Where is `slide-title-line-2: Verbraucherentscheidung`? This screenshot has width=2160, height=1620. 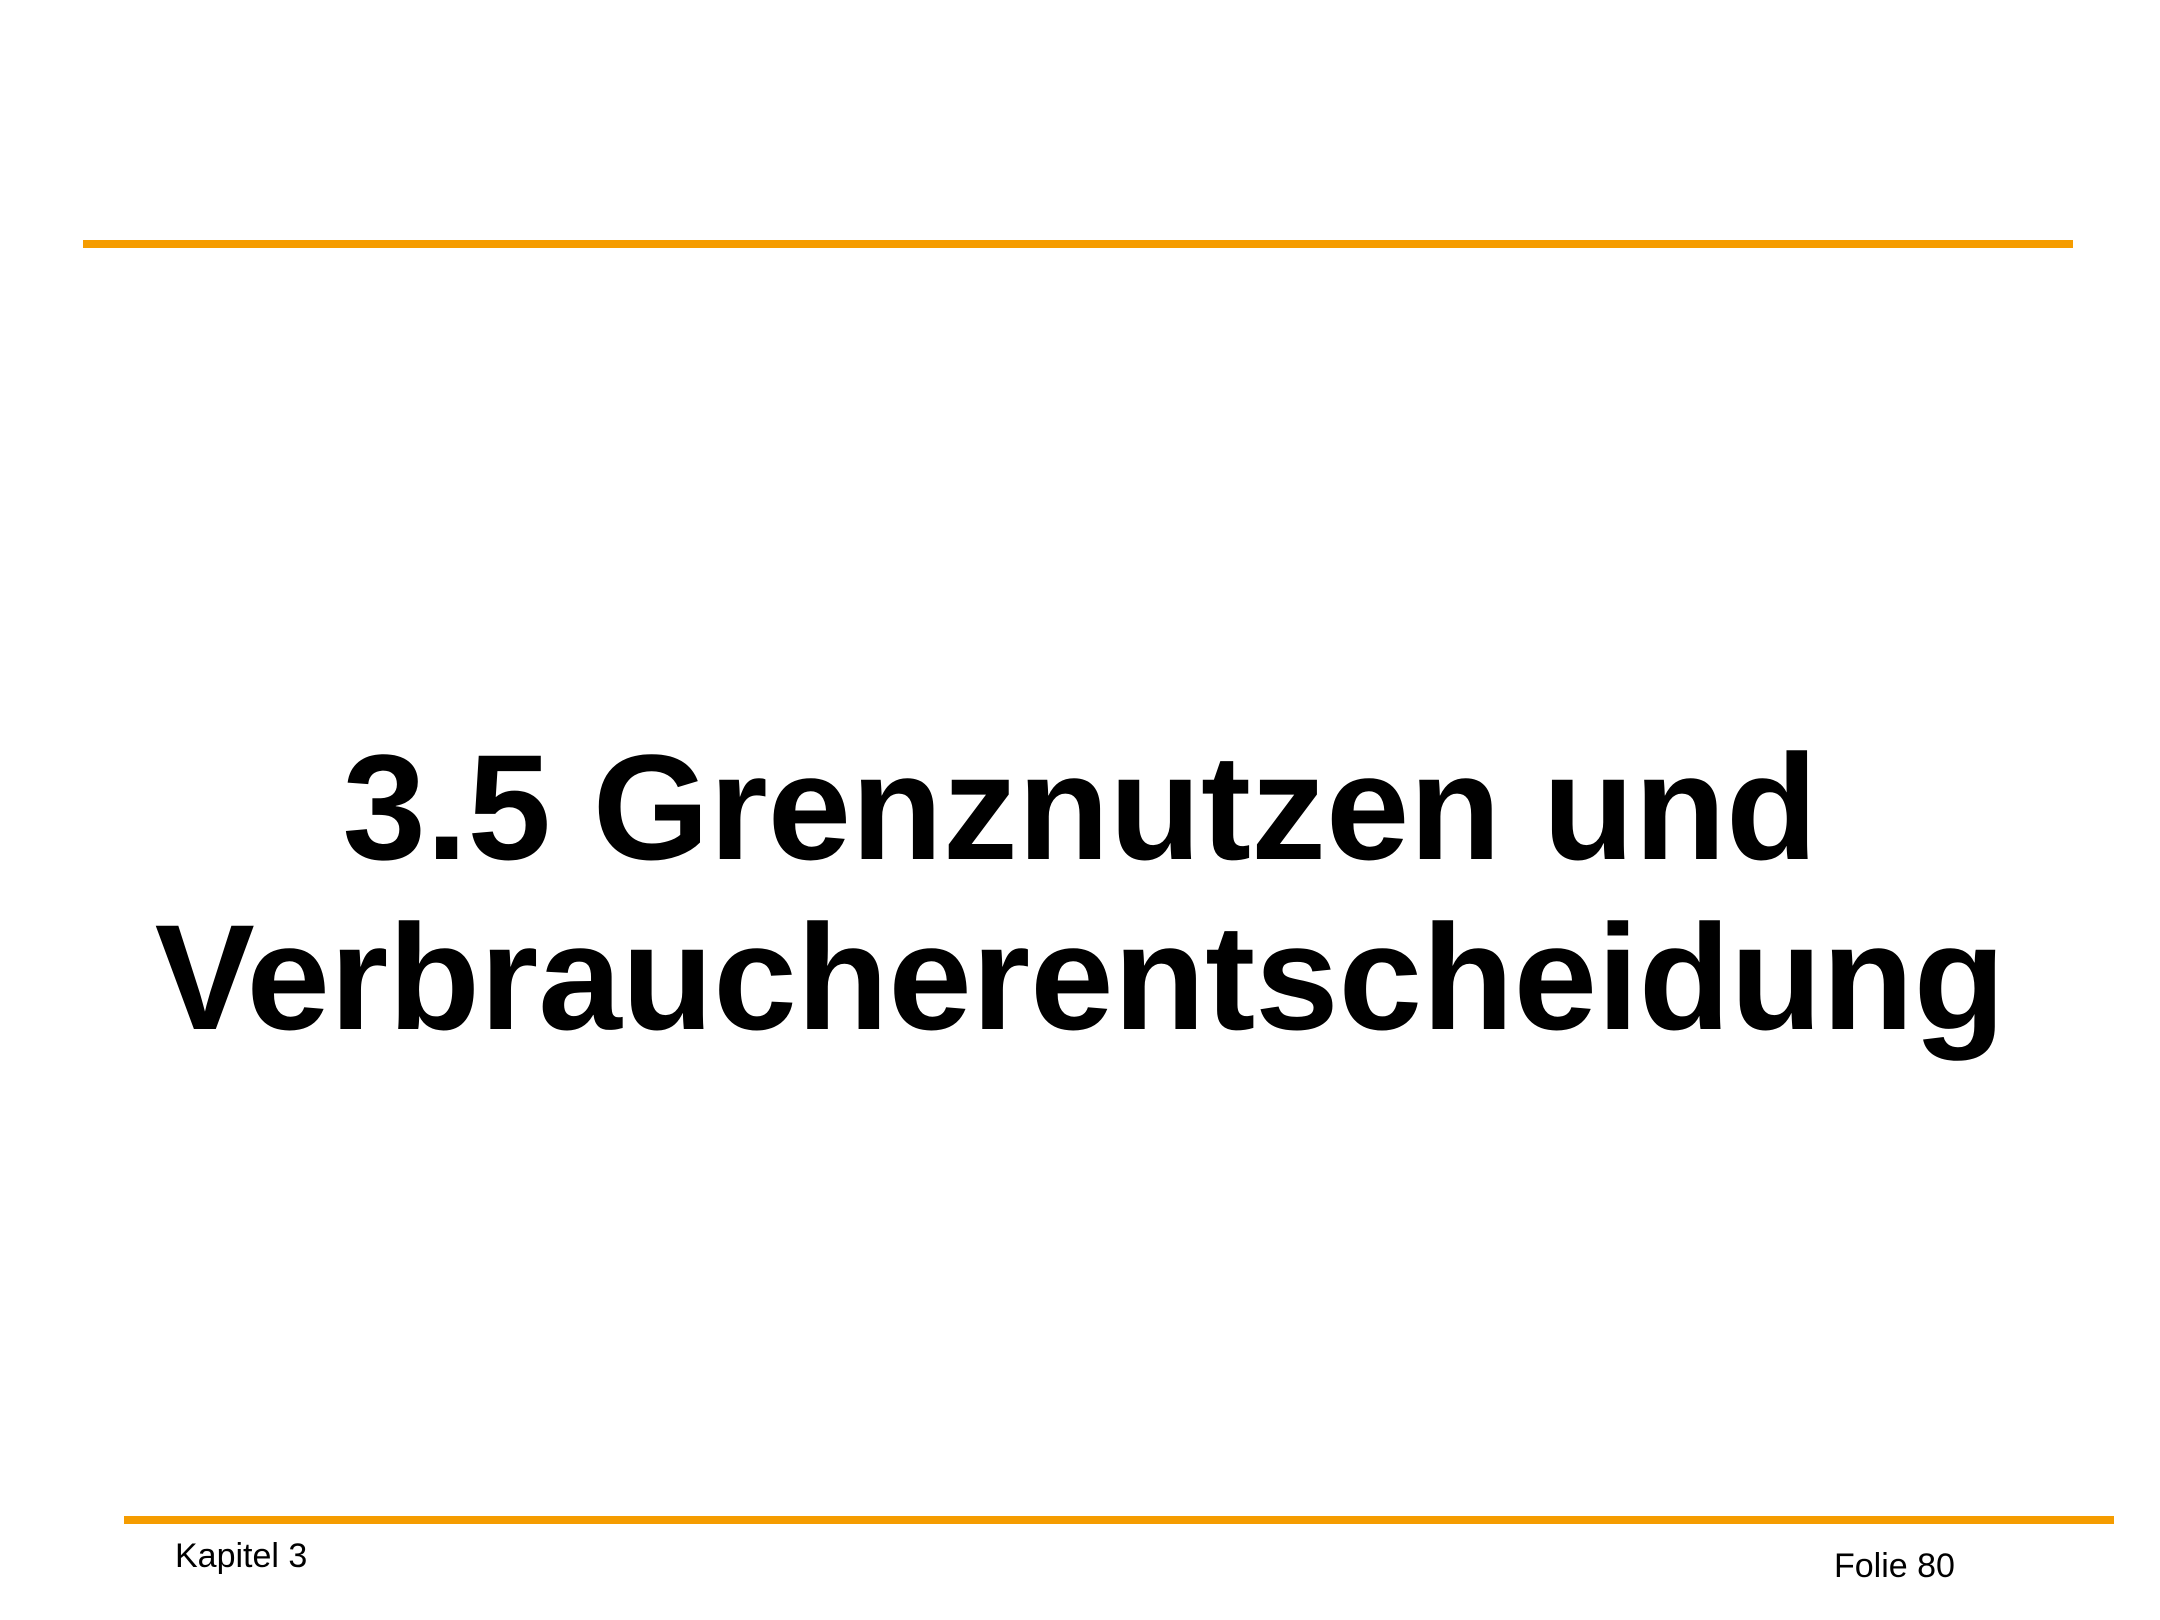 slide-title-line-2: Verbraucherentscheidung is located at coordinates (1080, 977).